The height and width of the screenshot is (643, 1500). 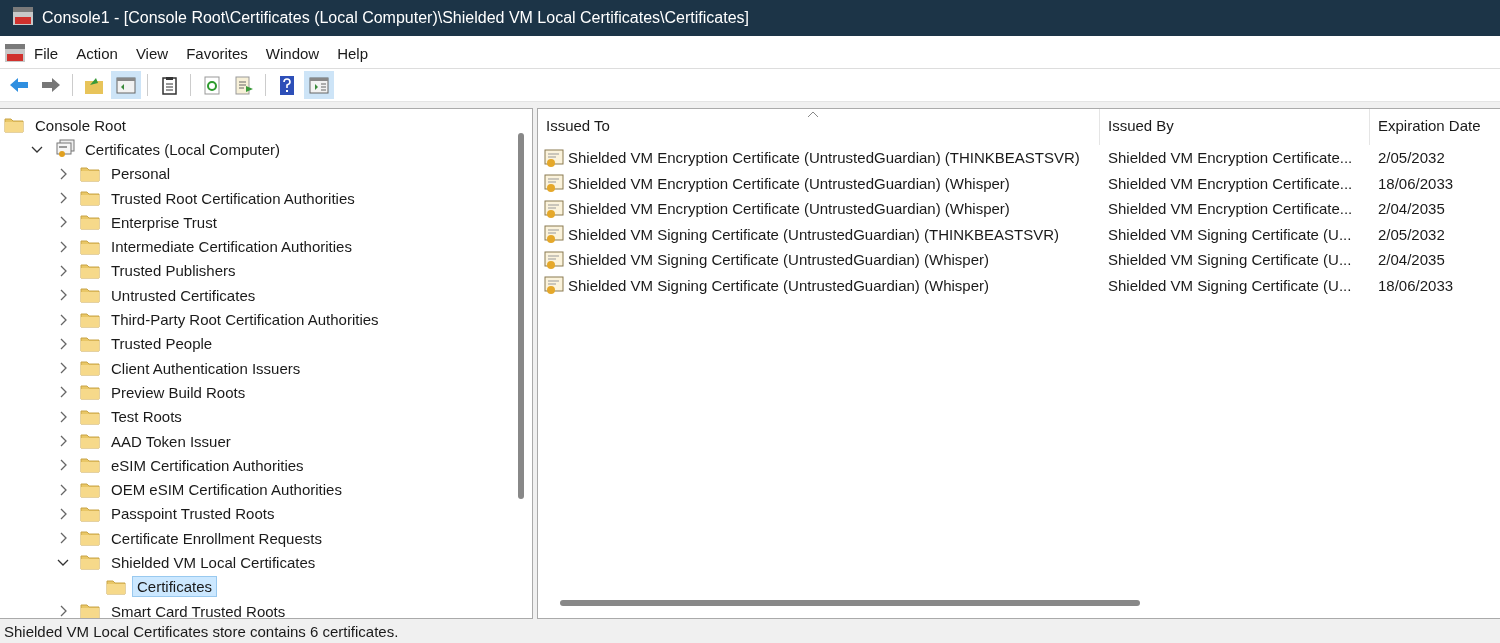 I want to click on tree-item: Intermediate Certification Authorities, so click(x=231, y=247).